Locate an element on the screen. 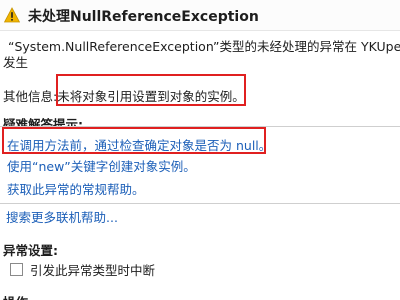 The width and height of the screenshot is (400, 300). highlight-box-other-info is located at coordinates (151, 90).